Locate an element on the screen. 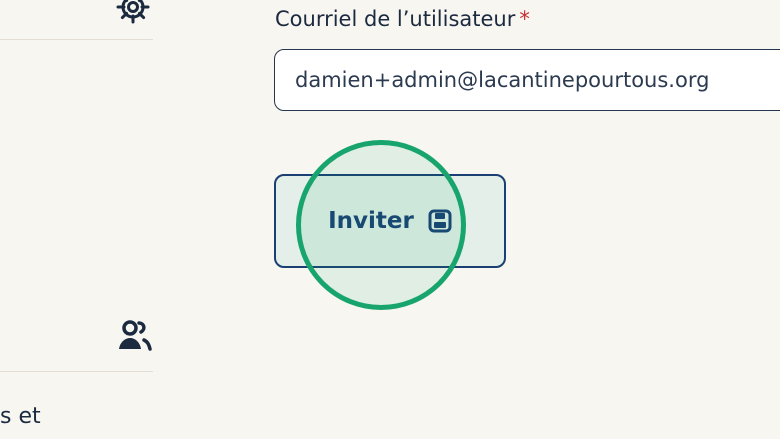 This screenshot has height=439, width=780. save-icon is located at coordinates (440, 221).